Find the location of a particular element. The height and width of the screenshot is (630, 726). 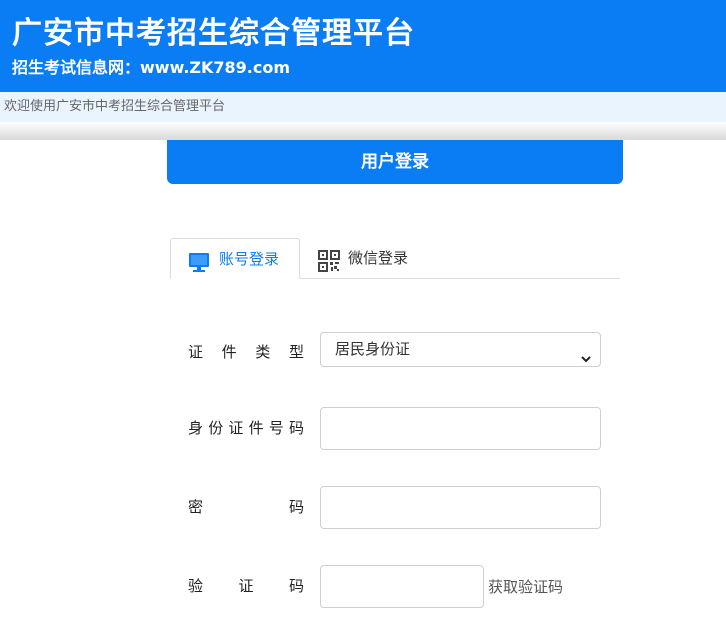

login-heading: 用户登录 is located at coordinates (395, 162).